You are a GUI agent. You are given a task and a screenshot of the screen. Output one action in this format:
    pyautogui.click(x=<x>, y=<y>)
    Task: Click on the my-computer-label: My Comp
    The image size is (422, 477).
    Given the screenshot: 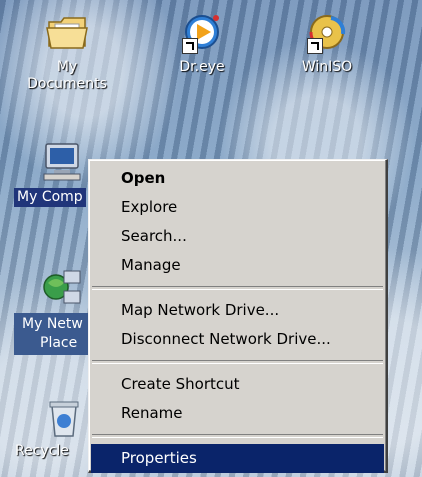 What is the action you would take?
    pyautogui.click(x=50, y=197)
    